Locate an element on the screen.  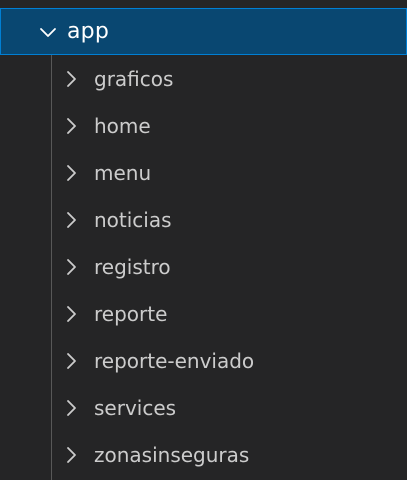
folder-noticias: noticias is located at coordinates (203, 219).